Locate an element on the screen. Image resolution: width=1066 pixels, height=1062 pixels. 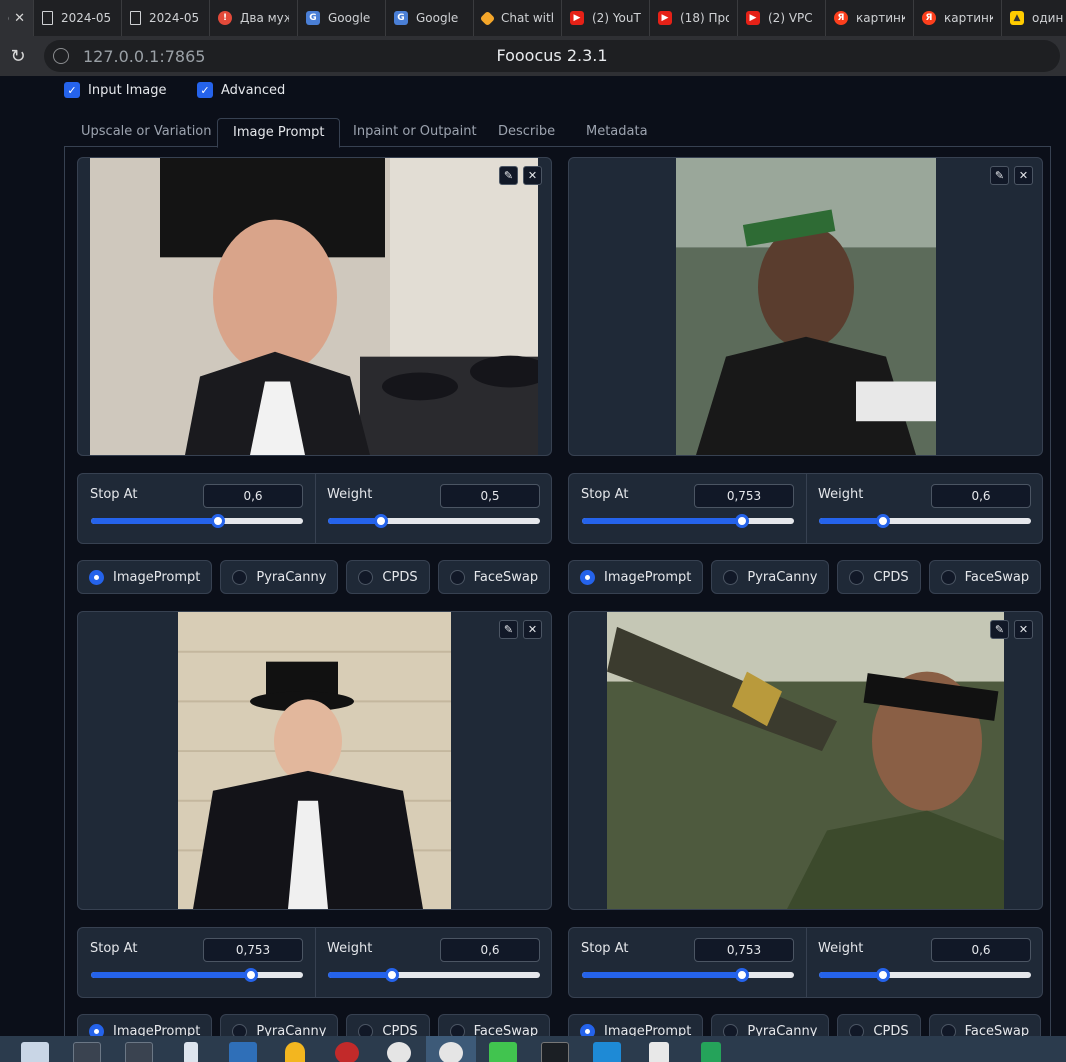
site-info-icon is located at coordinates (61, 56).